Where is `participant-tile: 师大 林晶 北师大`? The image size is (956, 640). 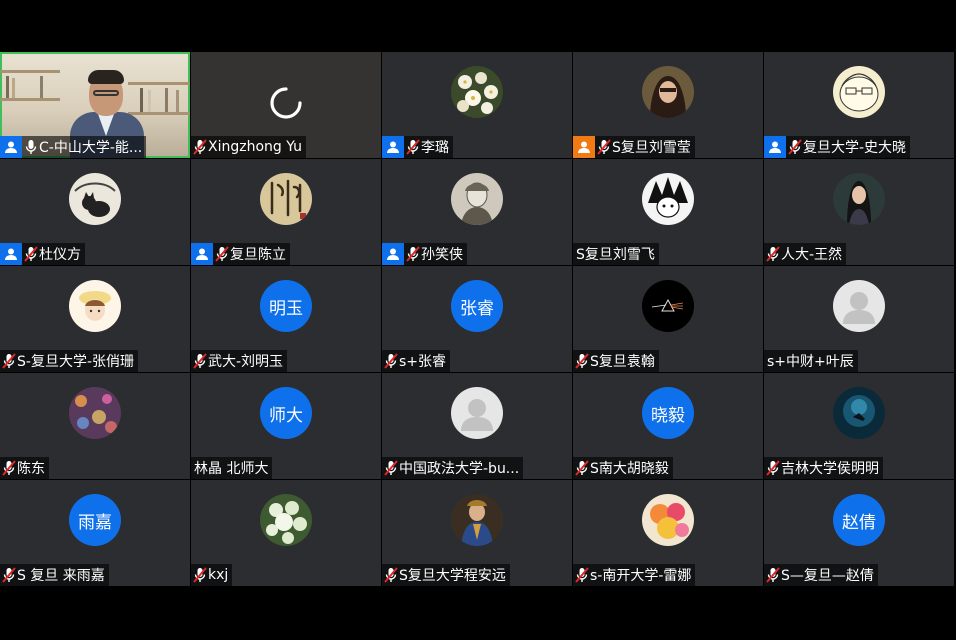 participant-tile: 师大 林晶 北师大 is located at coordinates (286, 426).